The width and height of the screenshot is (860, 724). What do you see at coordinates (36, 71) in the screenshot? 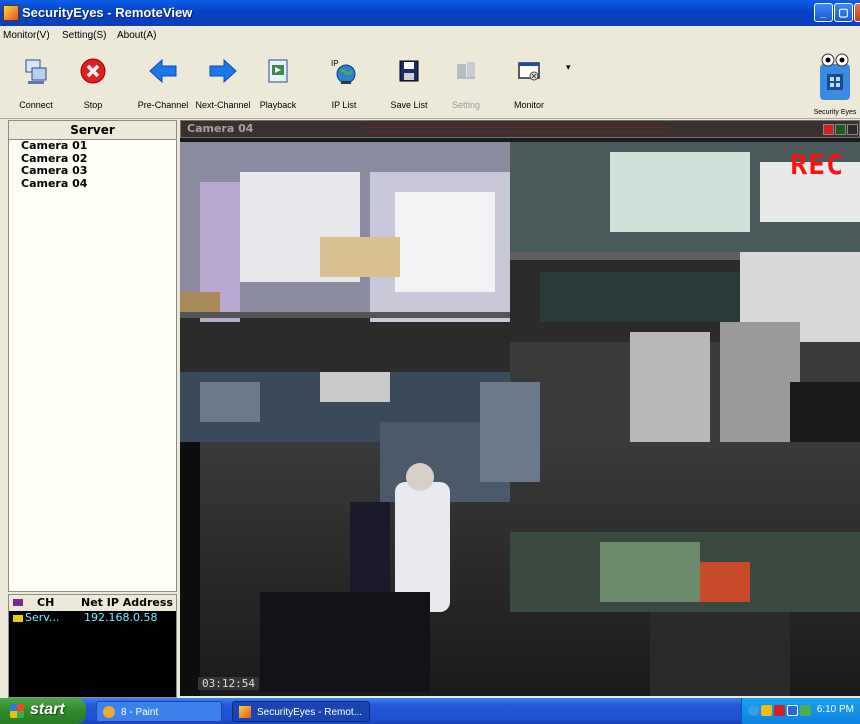
I see `connect-icon` at bounding box center [36, 71].